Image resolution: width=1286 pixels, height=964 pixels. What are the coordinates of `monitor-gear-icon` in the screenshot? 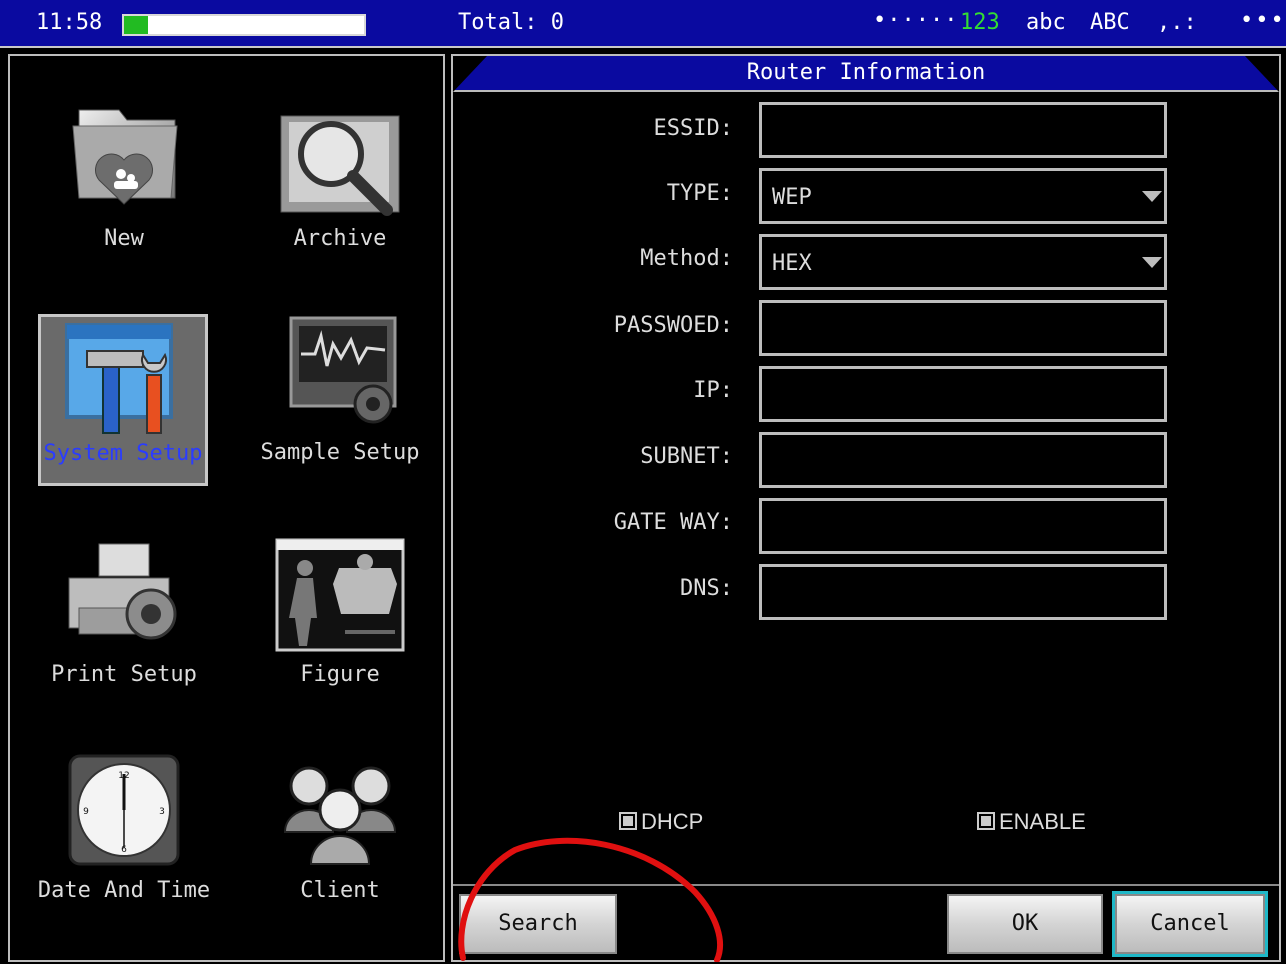 It's located at (343, 370).